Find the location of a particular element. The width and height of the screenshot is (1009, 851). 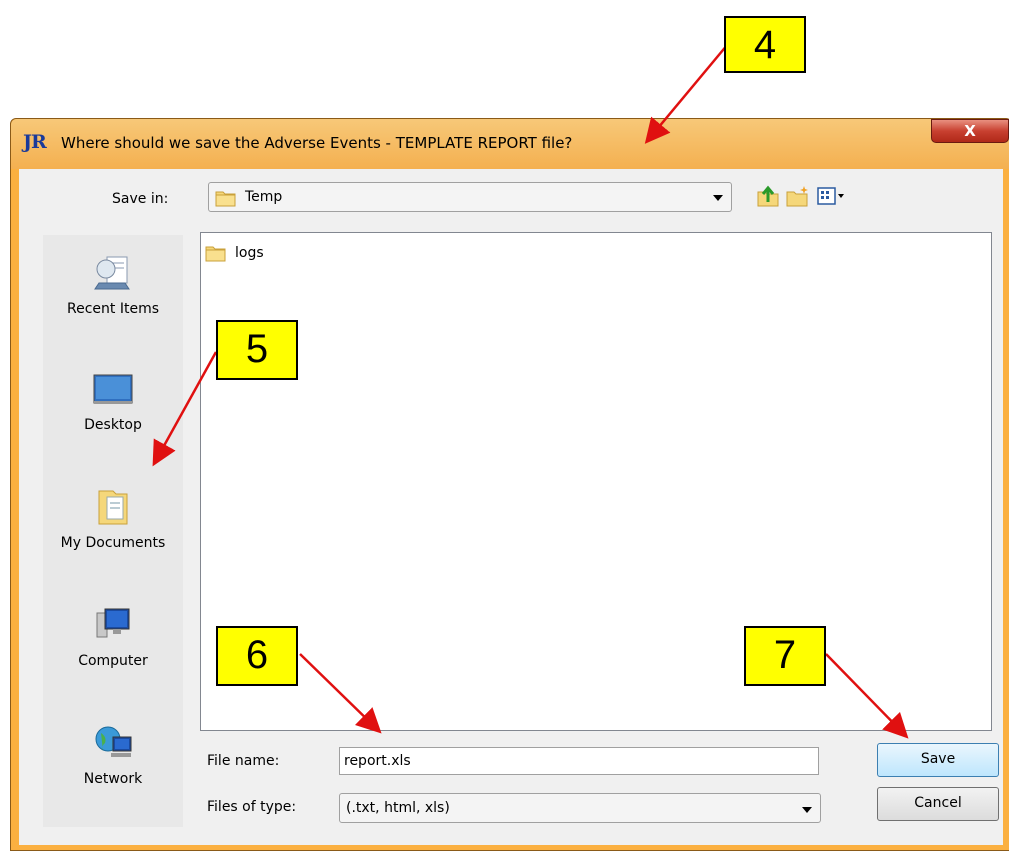

callout-4: 4 is located at coordinates (765, 44).